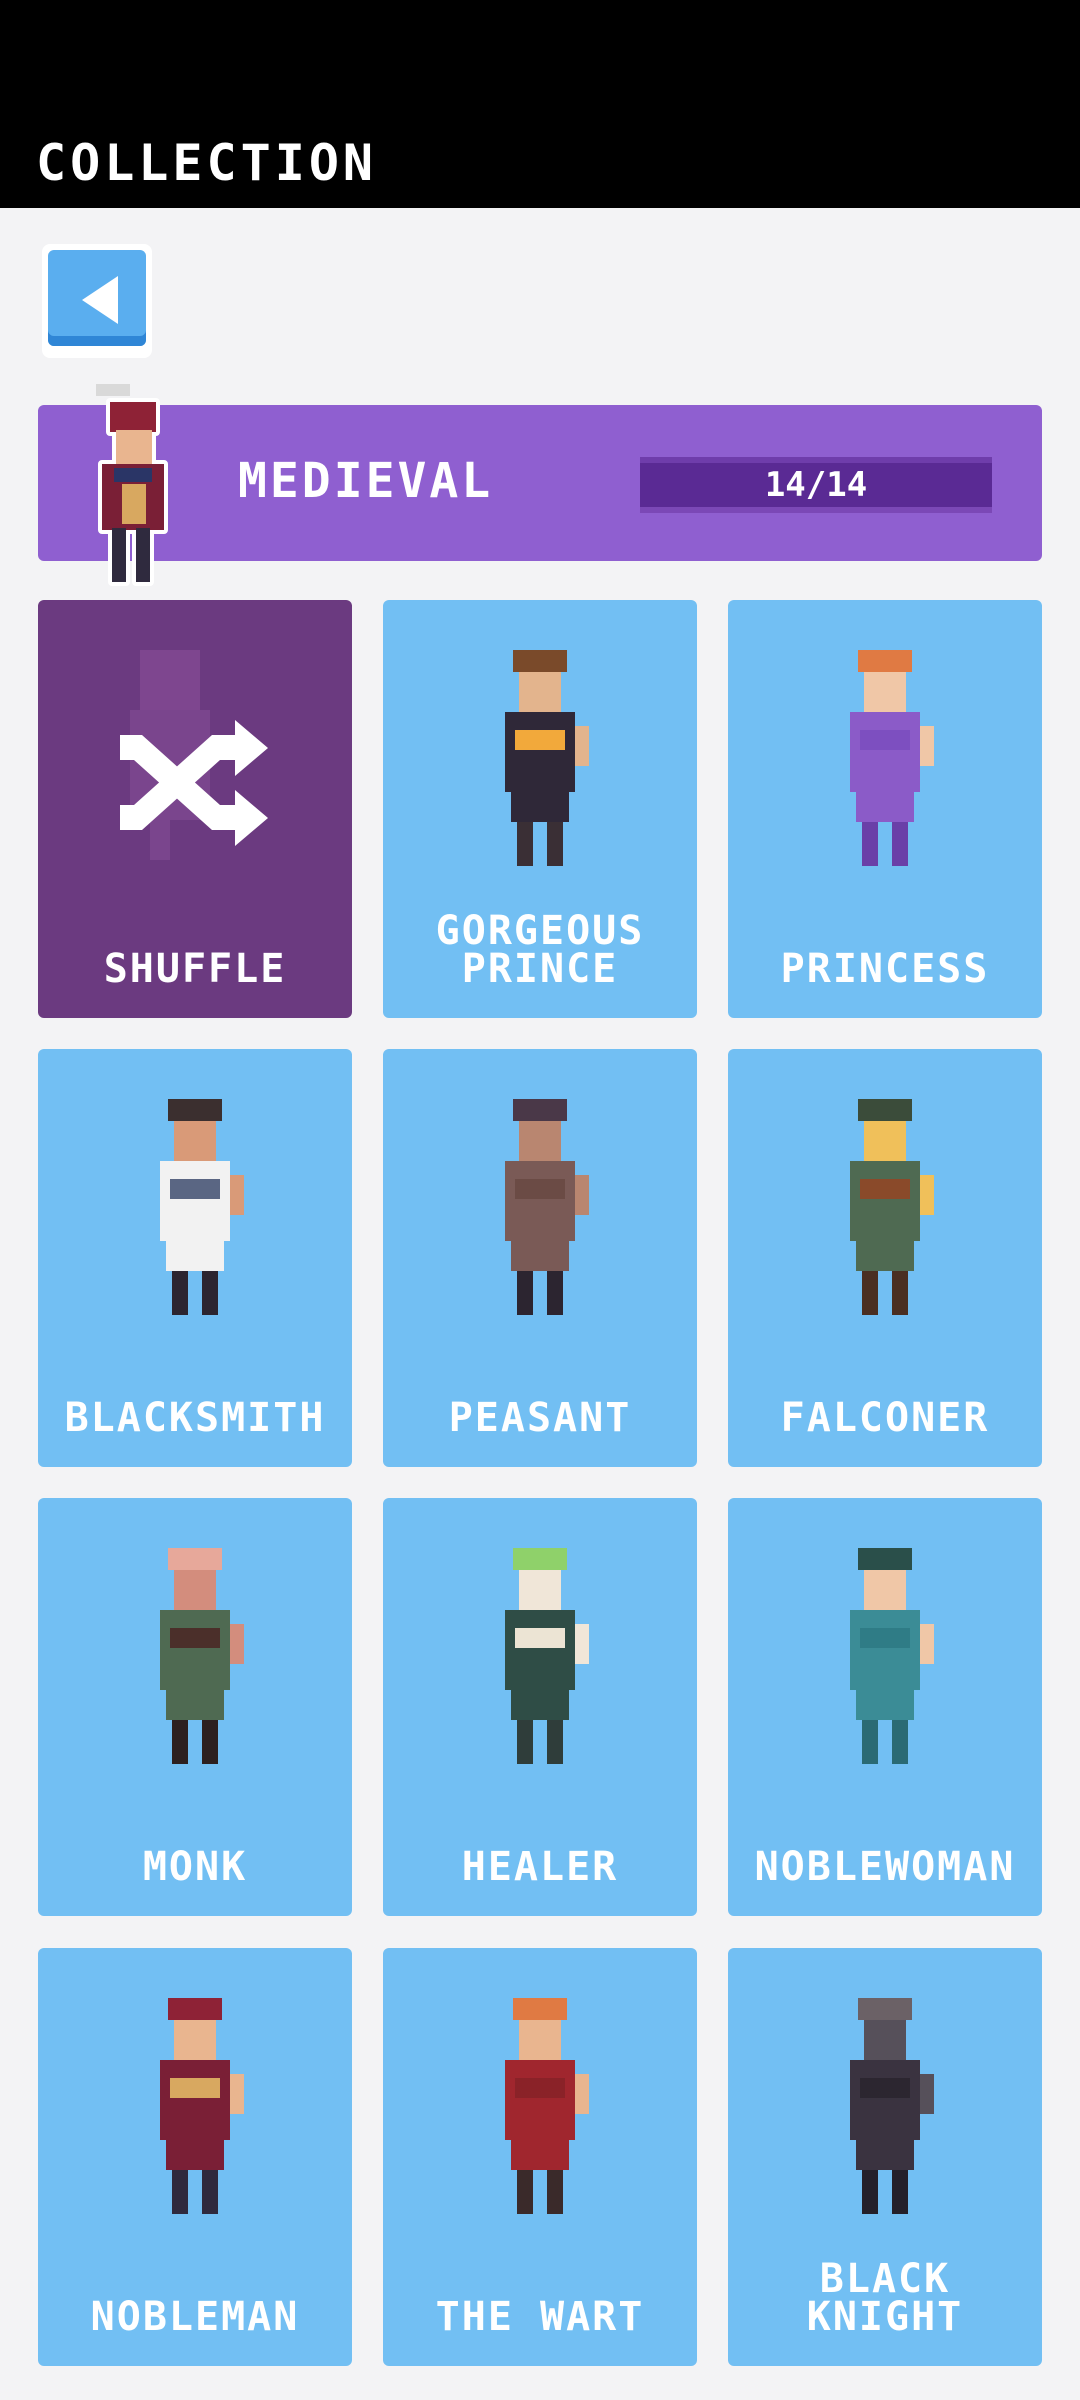 The image size is (1080, 2400). Describe the element at coordinates (547, 1207) in the screenshot. I see `peasant-character-icon` at that location.